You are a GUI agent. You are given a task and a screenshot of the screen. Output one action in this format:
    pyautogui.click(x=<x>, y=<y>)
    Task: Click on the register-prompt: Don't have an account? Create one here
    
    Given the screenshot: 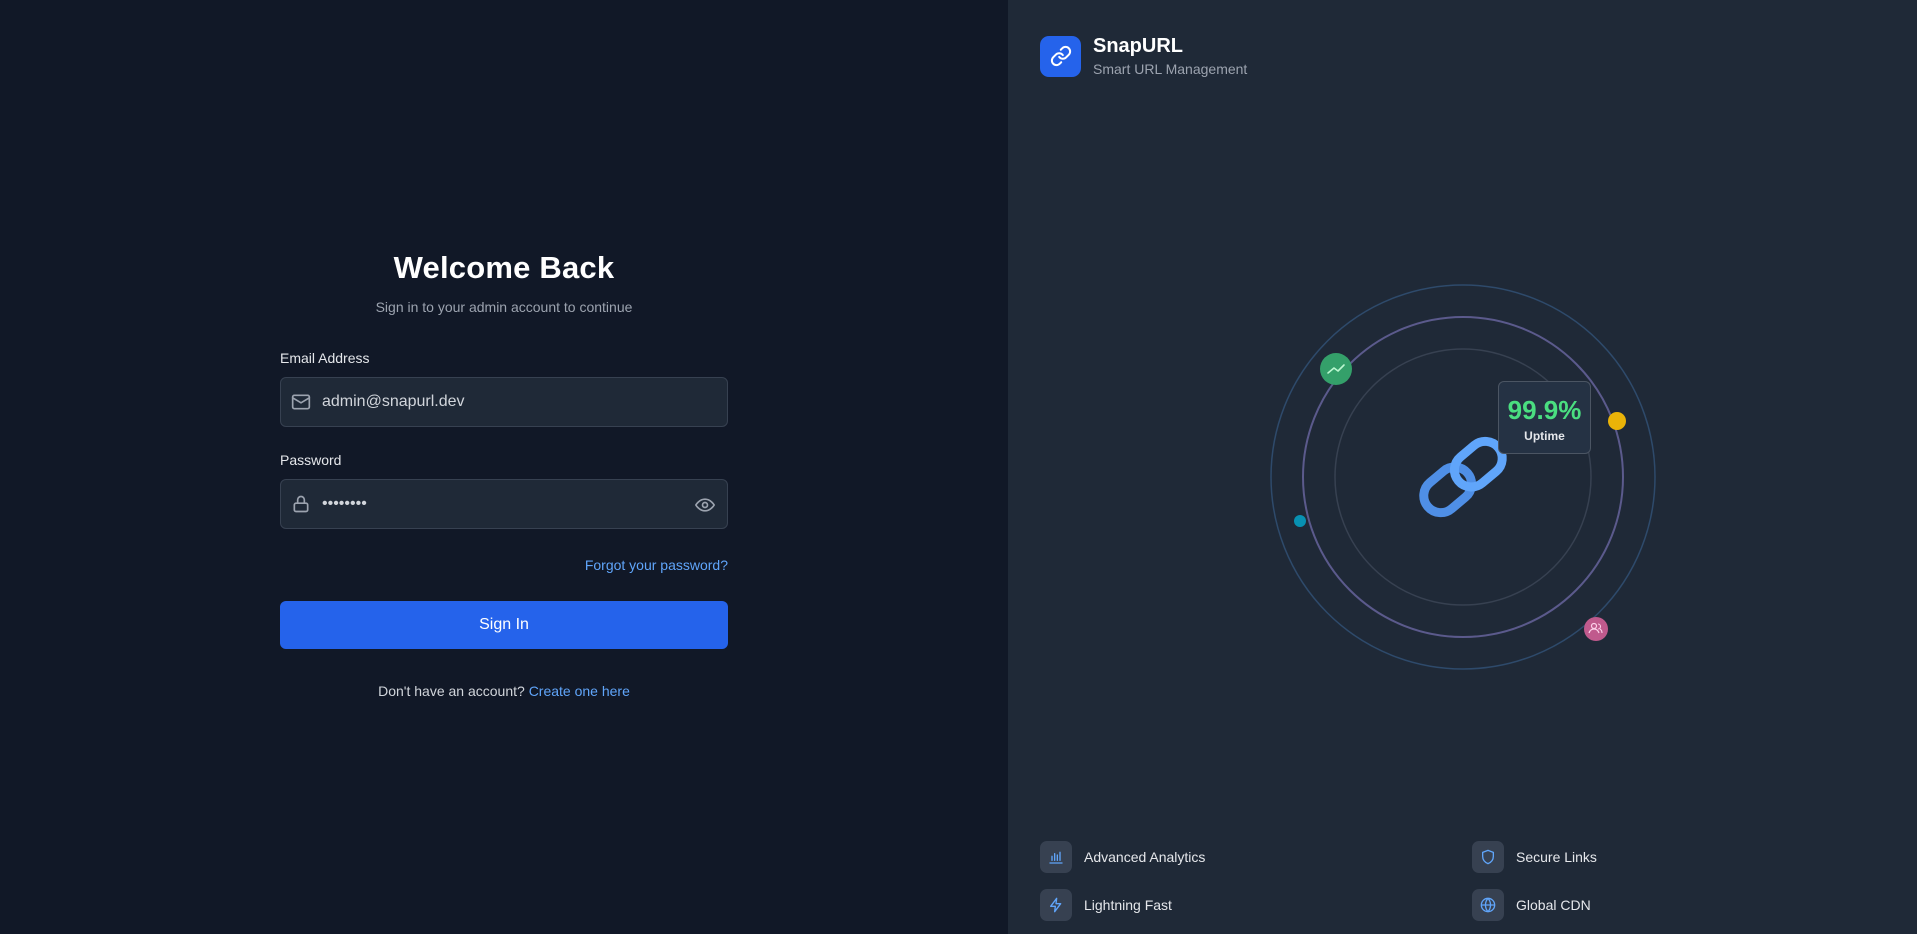 What is the action you would take?
    pyautogui.click(x=504, y=691)
    